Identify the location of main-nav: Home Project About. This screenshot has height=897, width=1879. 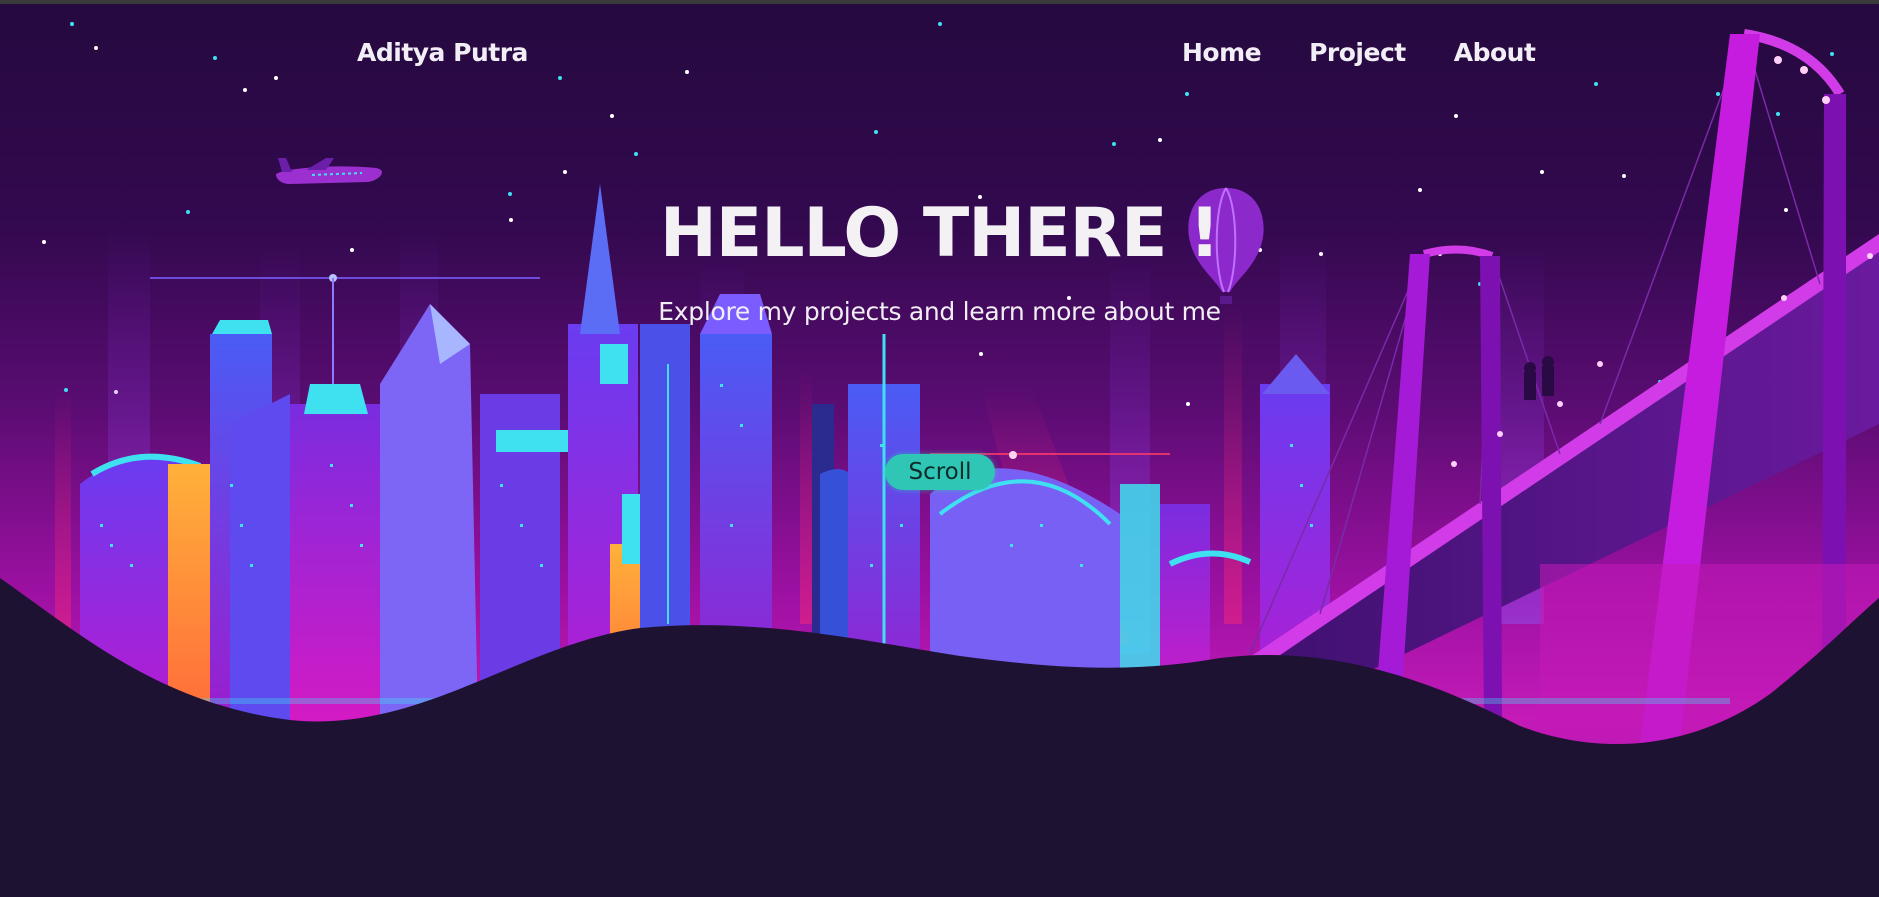
(1359, 52).